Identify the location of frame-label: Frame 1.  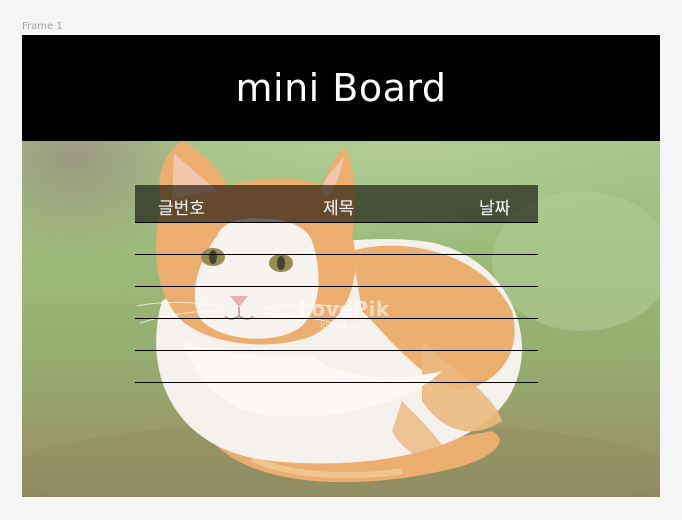
(42, 26).